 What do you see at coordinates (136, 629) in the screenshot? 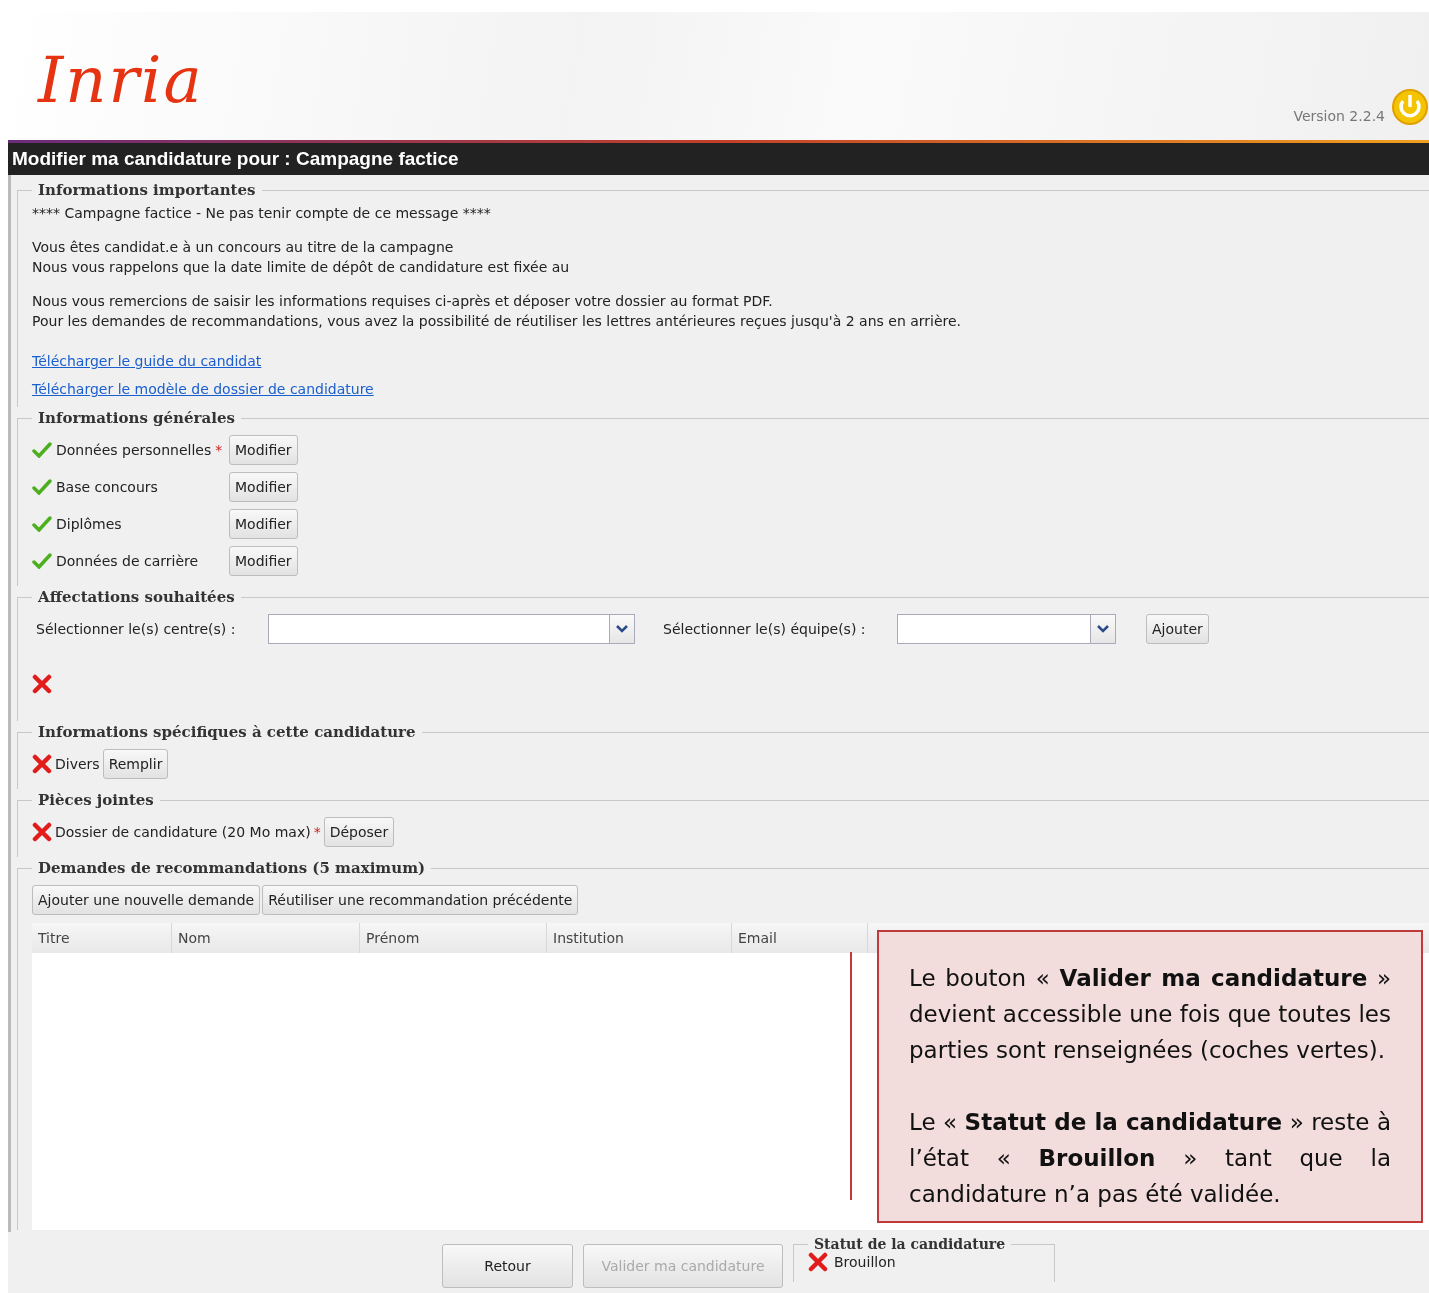
I see `centre-label: Sélectionner le(s) centre(s) :` at bounding box center [136, 629].